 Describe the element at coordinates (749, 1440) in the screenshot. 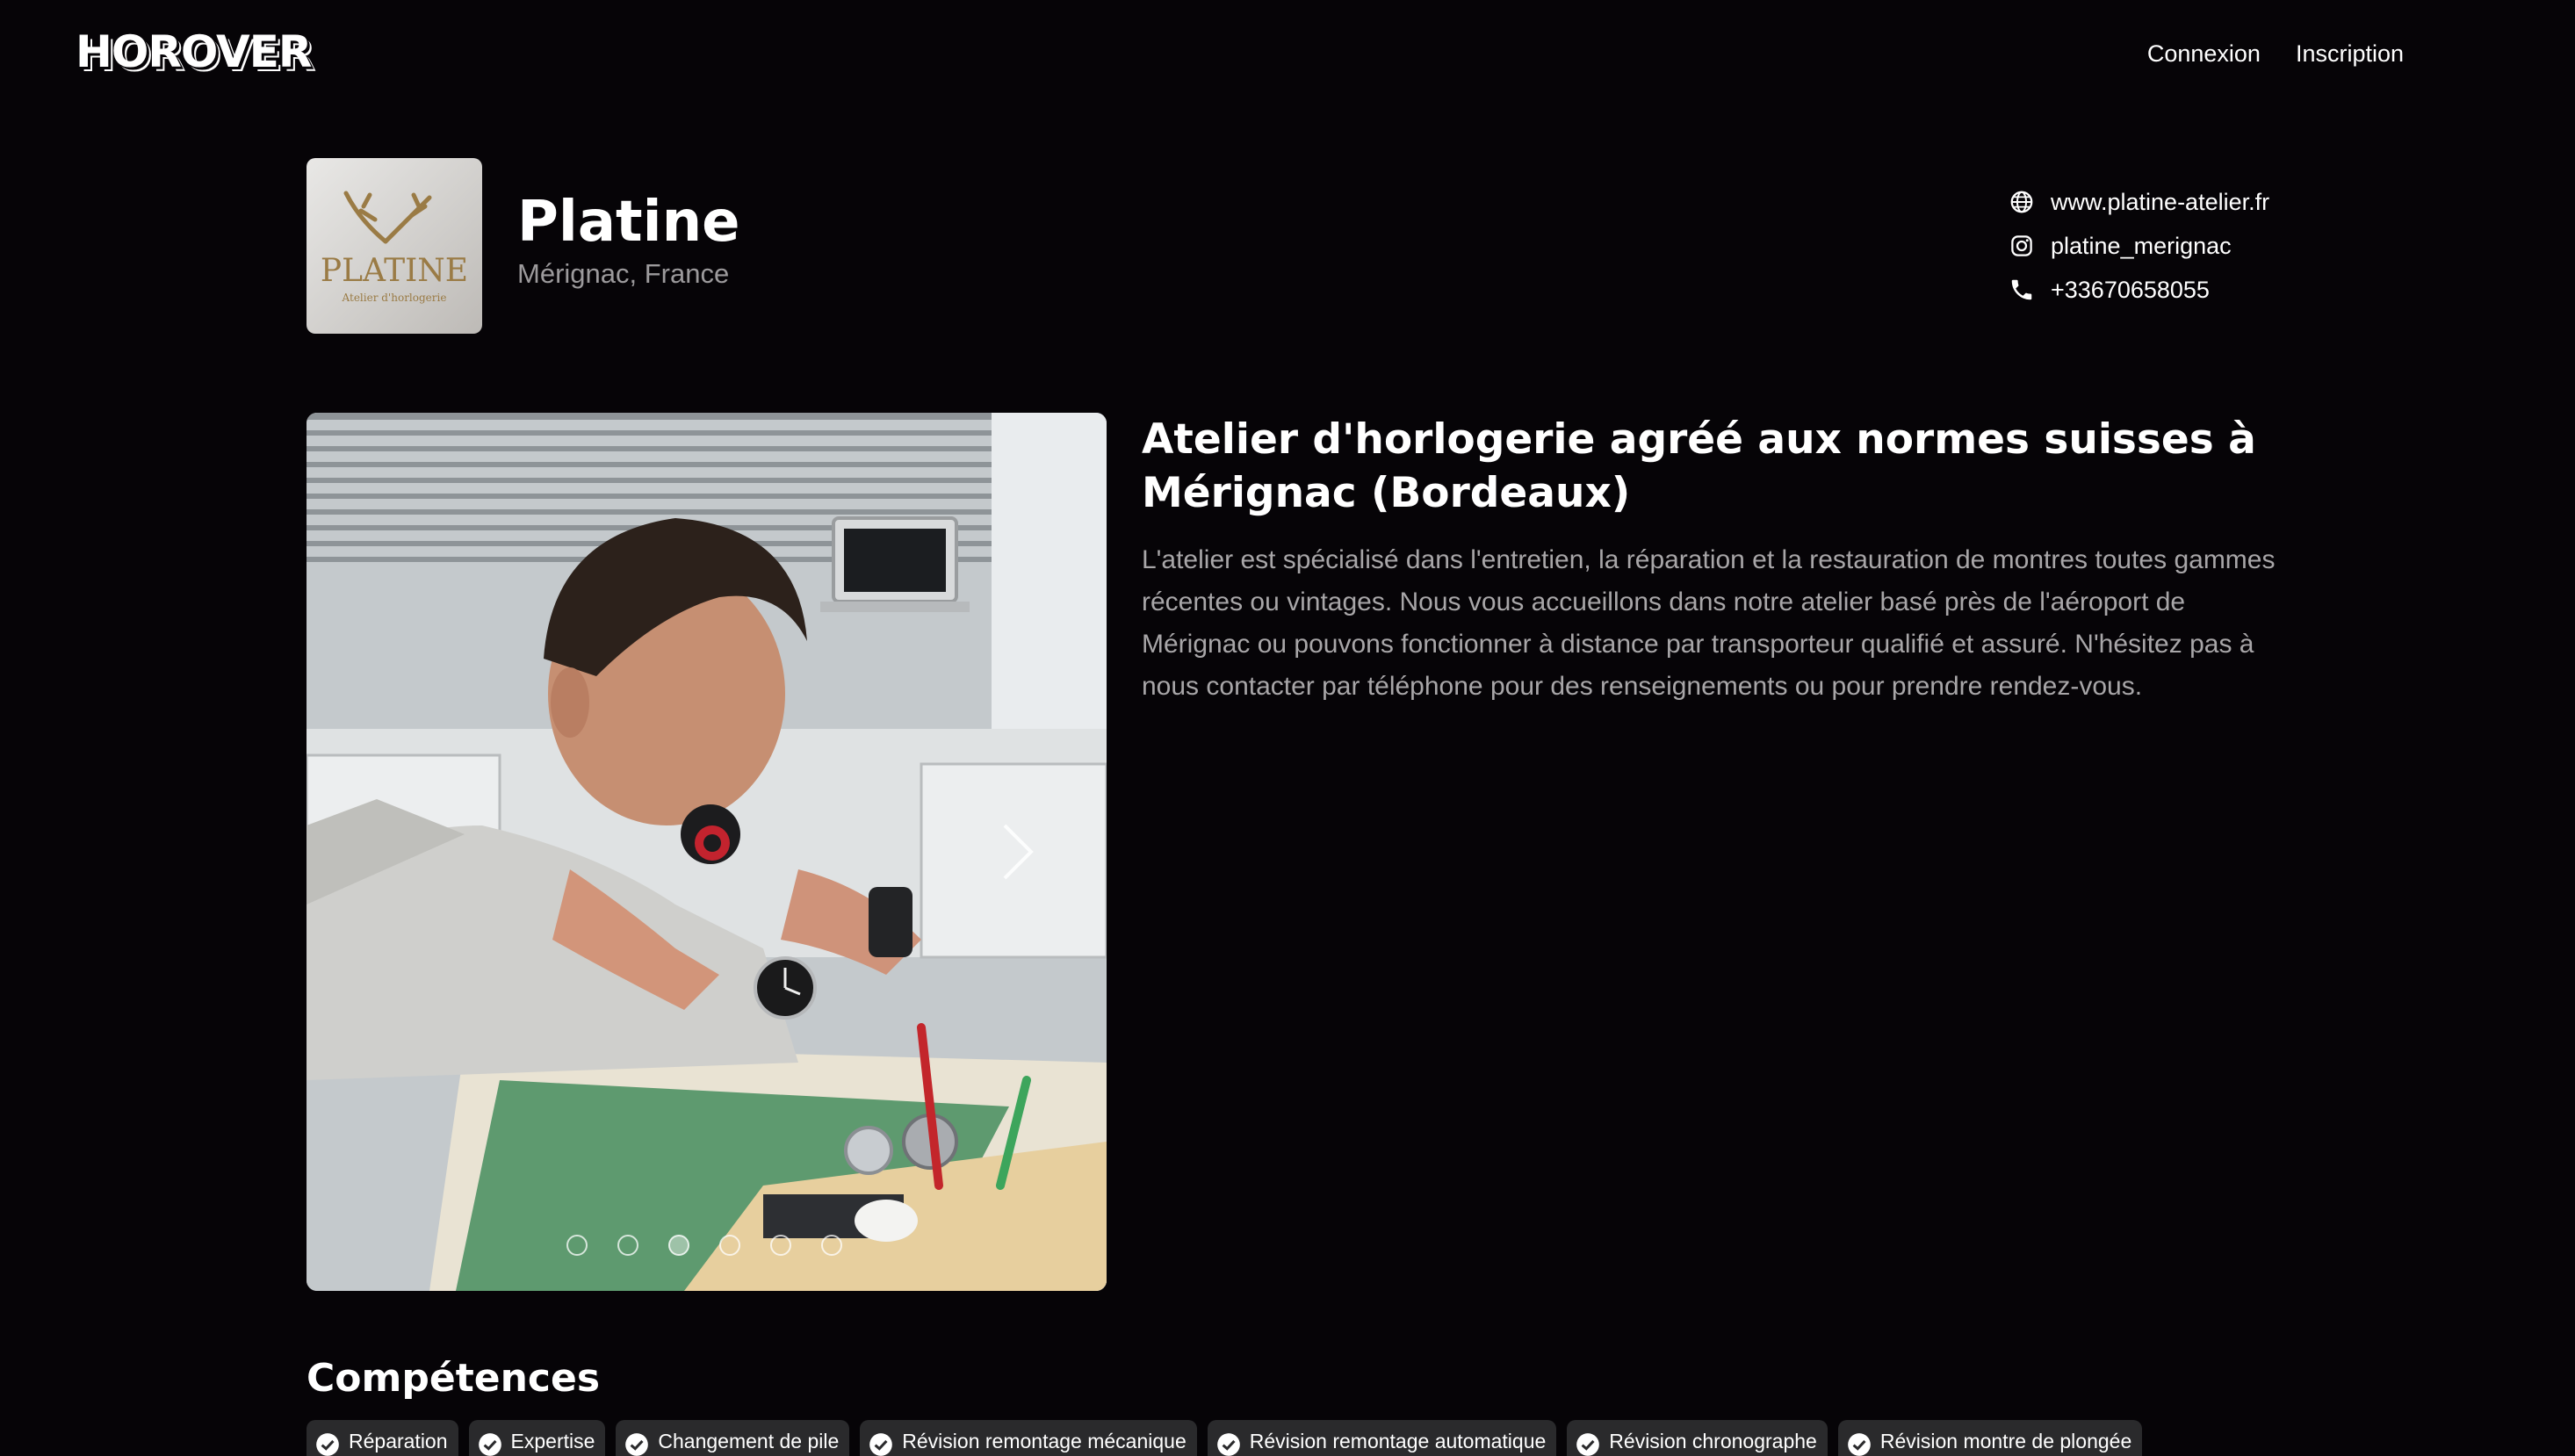

I see `skill-label: Changement de pile` at that location.